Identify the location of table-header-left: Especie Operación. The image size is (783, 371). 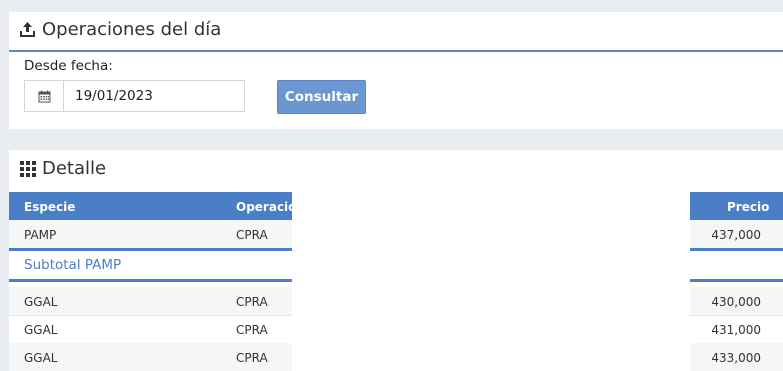
(157, 206).